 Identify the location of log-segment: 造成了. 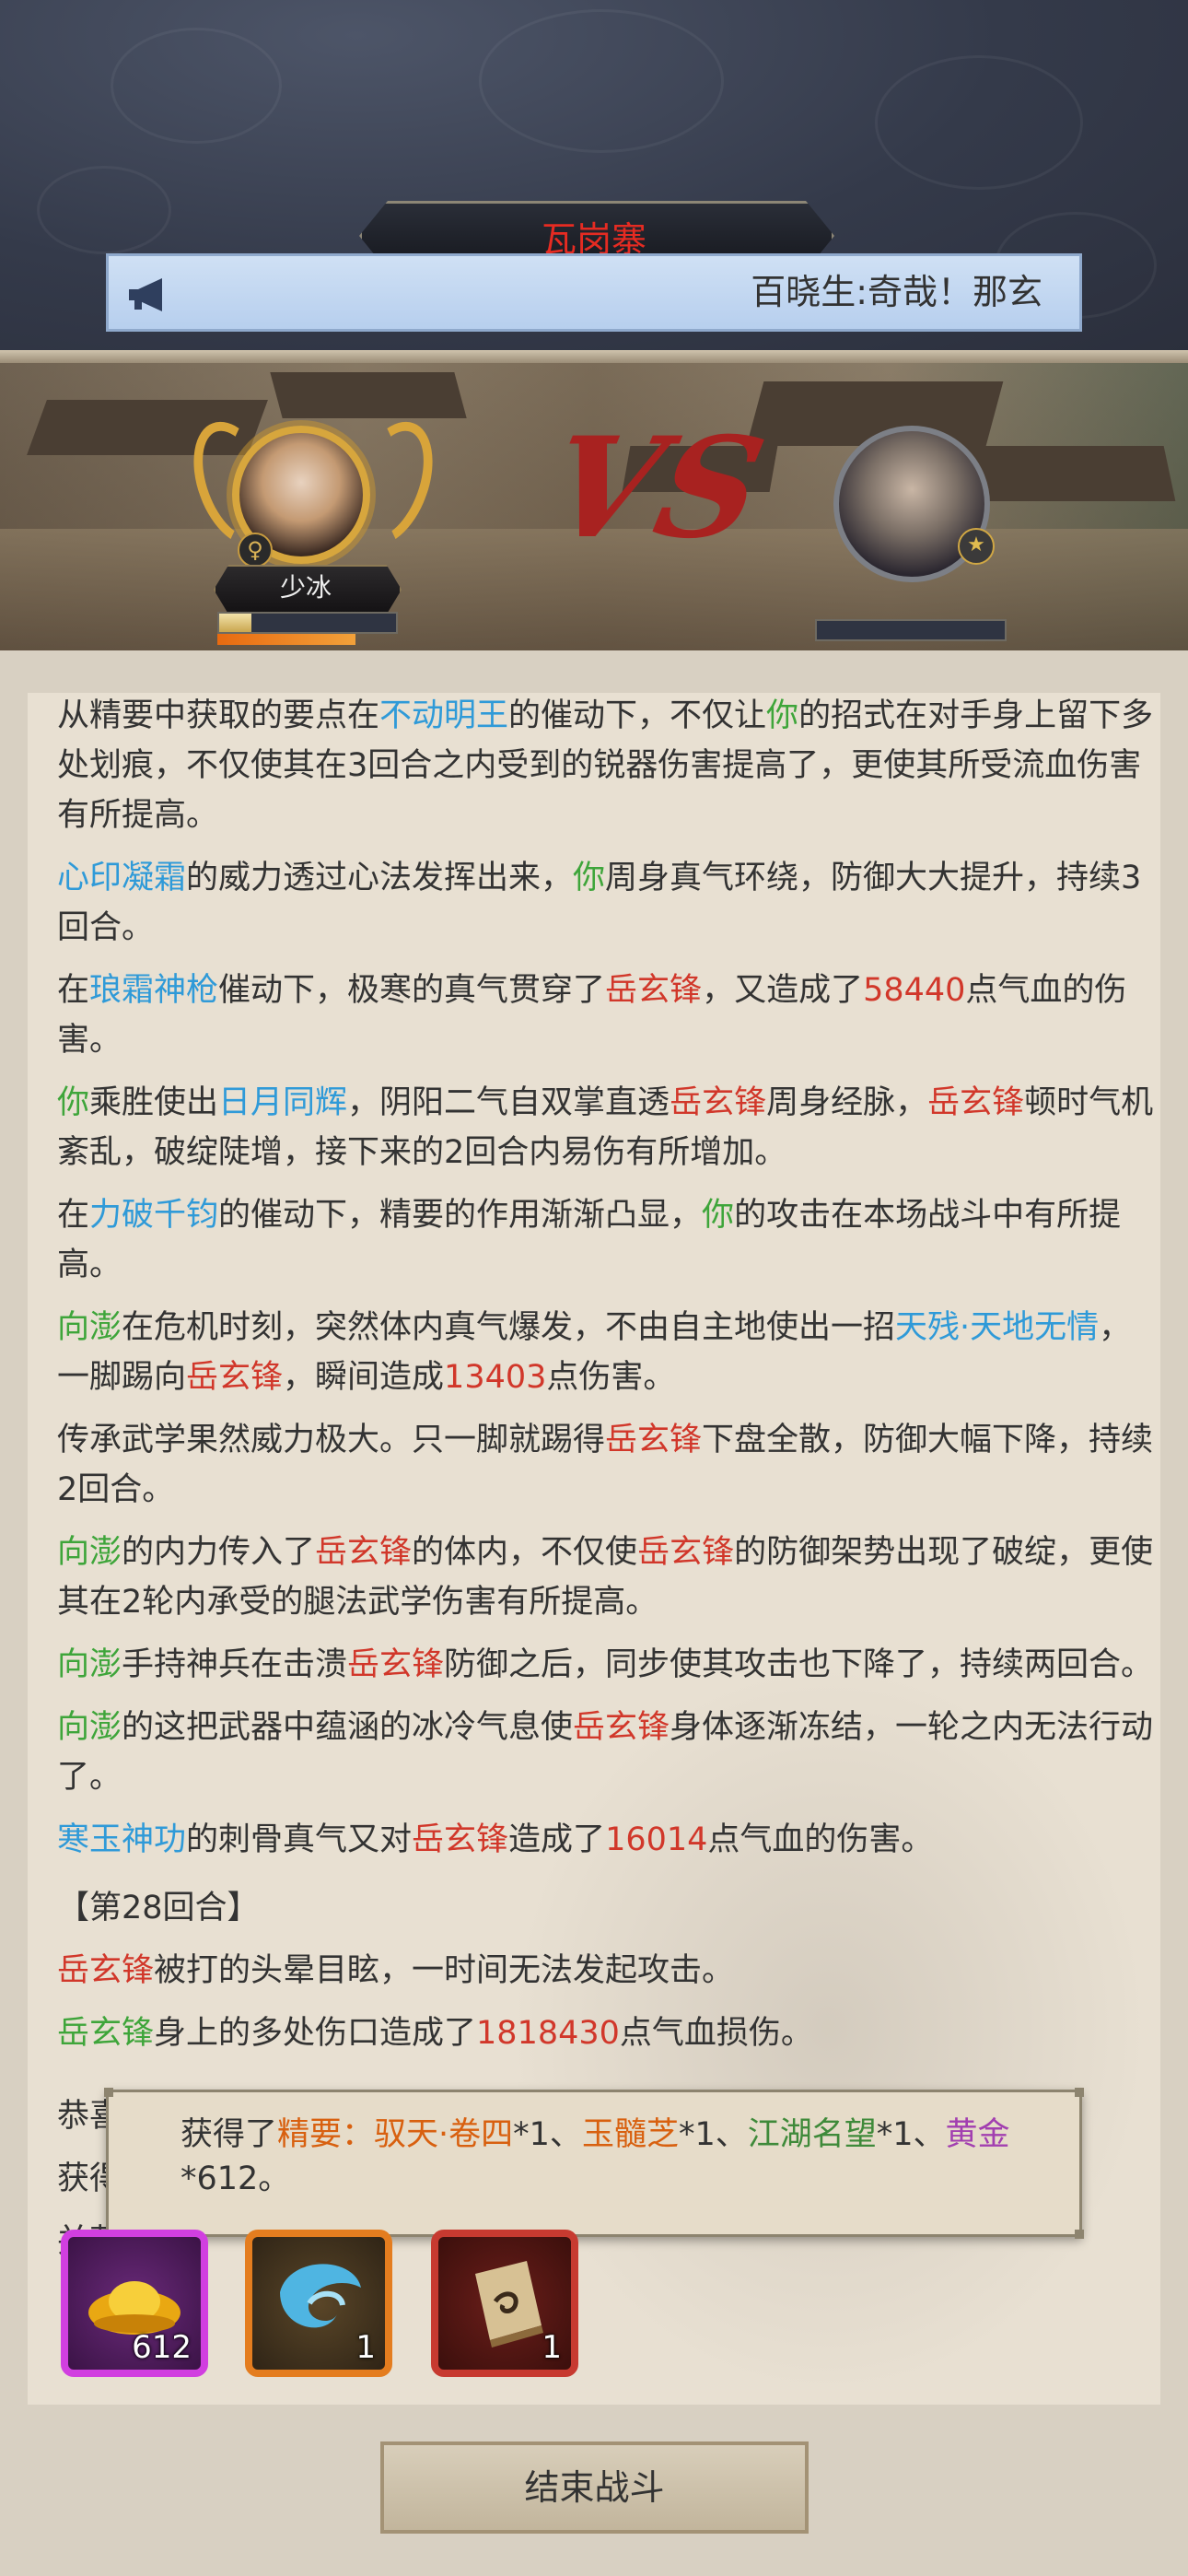
(557, 1839).